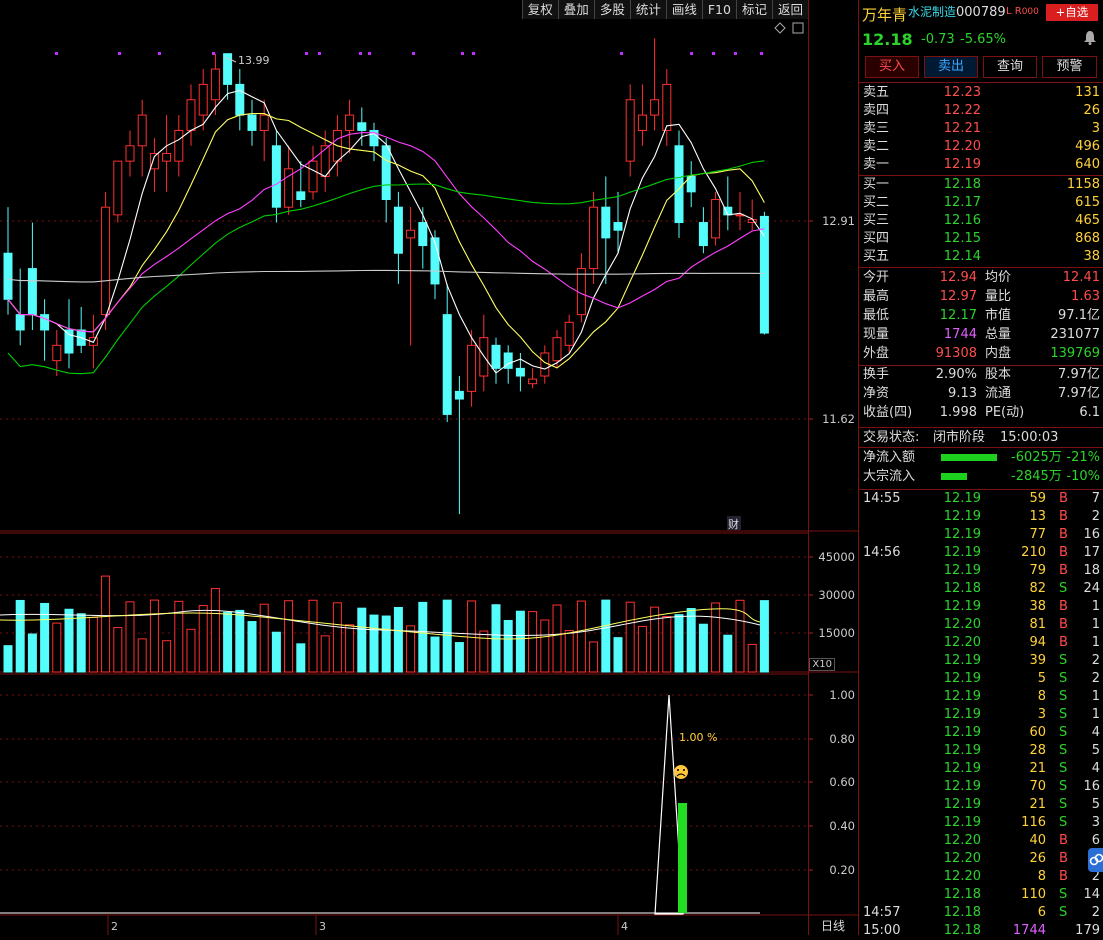 The image size is (1103, 940). What do you see at coordinates (683, 9) in the screenshot?
I see `toolbar-btn-4: 画线` at bounding box center [683, 9].